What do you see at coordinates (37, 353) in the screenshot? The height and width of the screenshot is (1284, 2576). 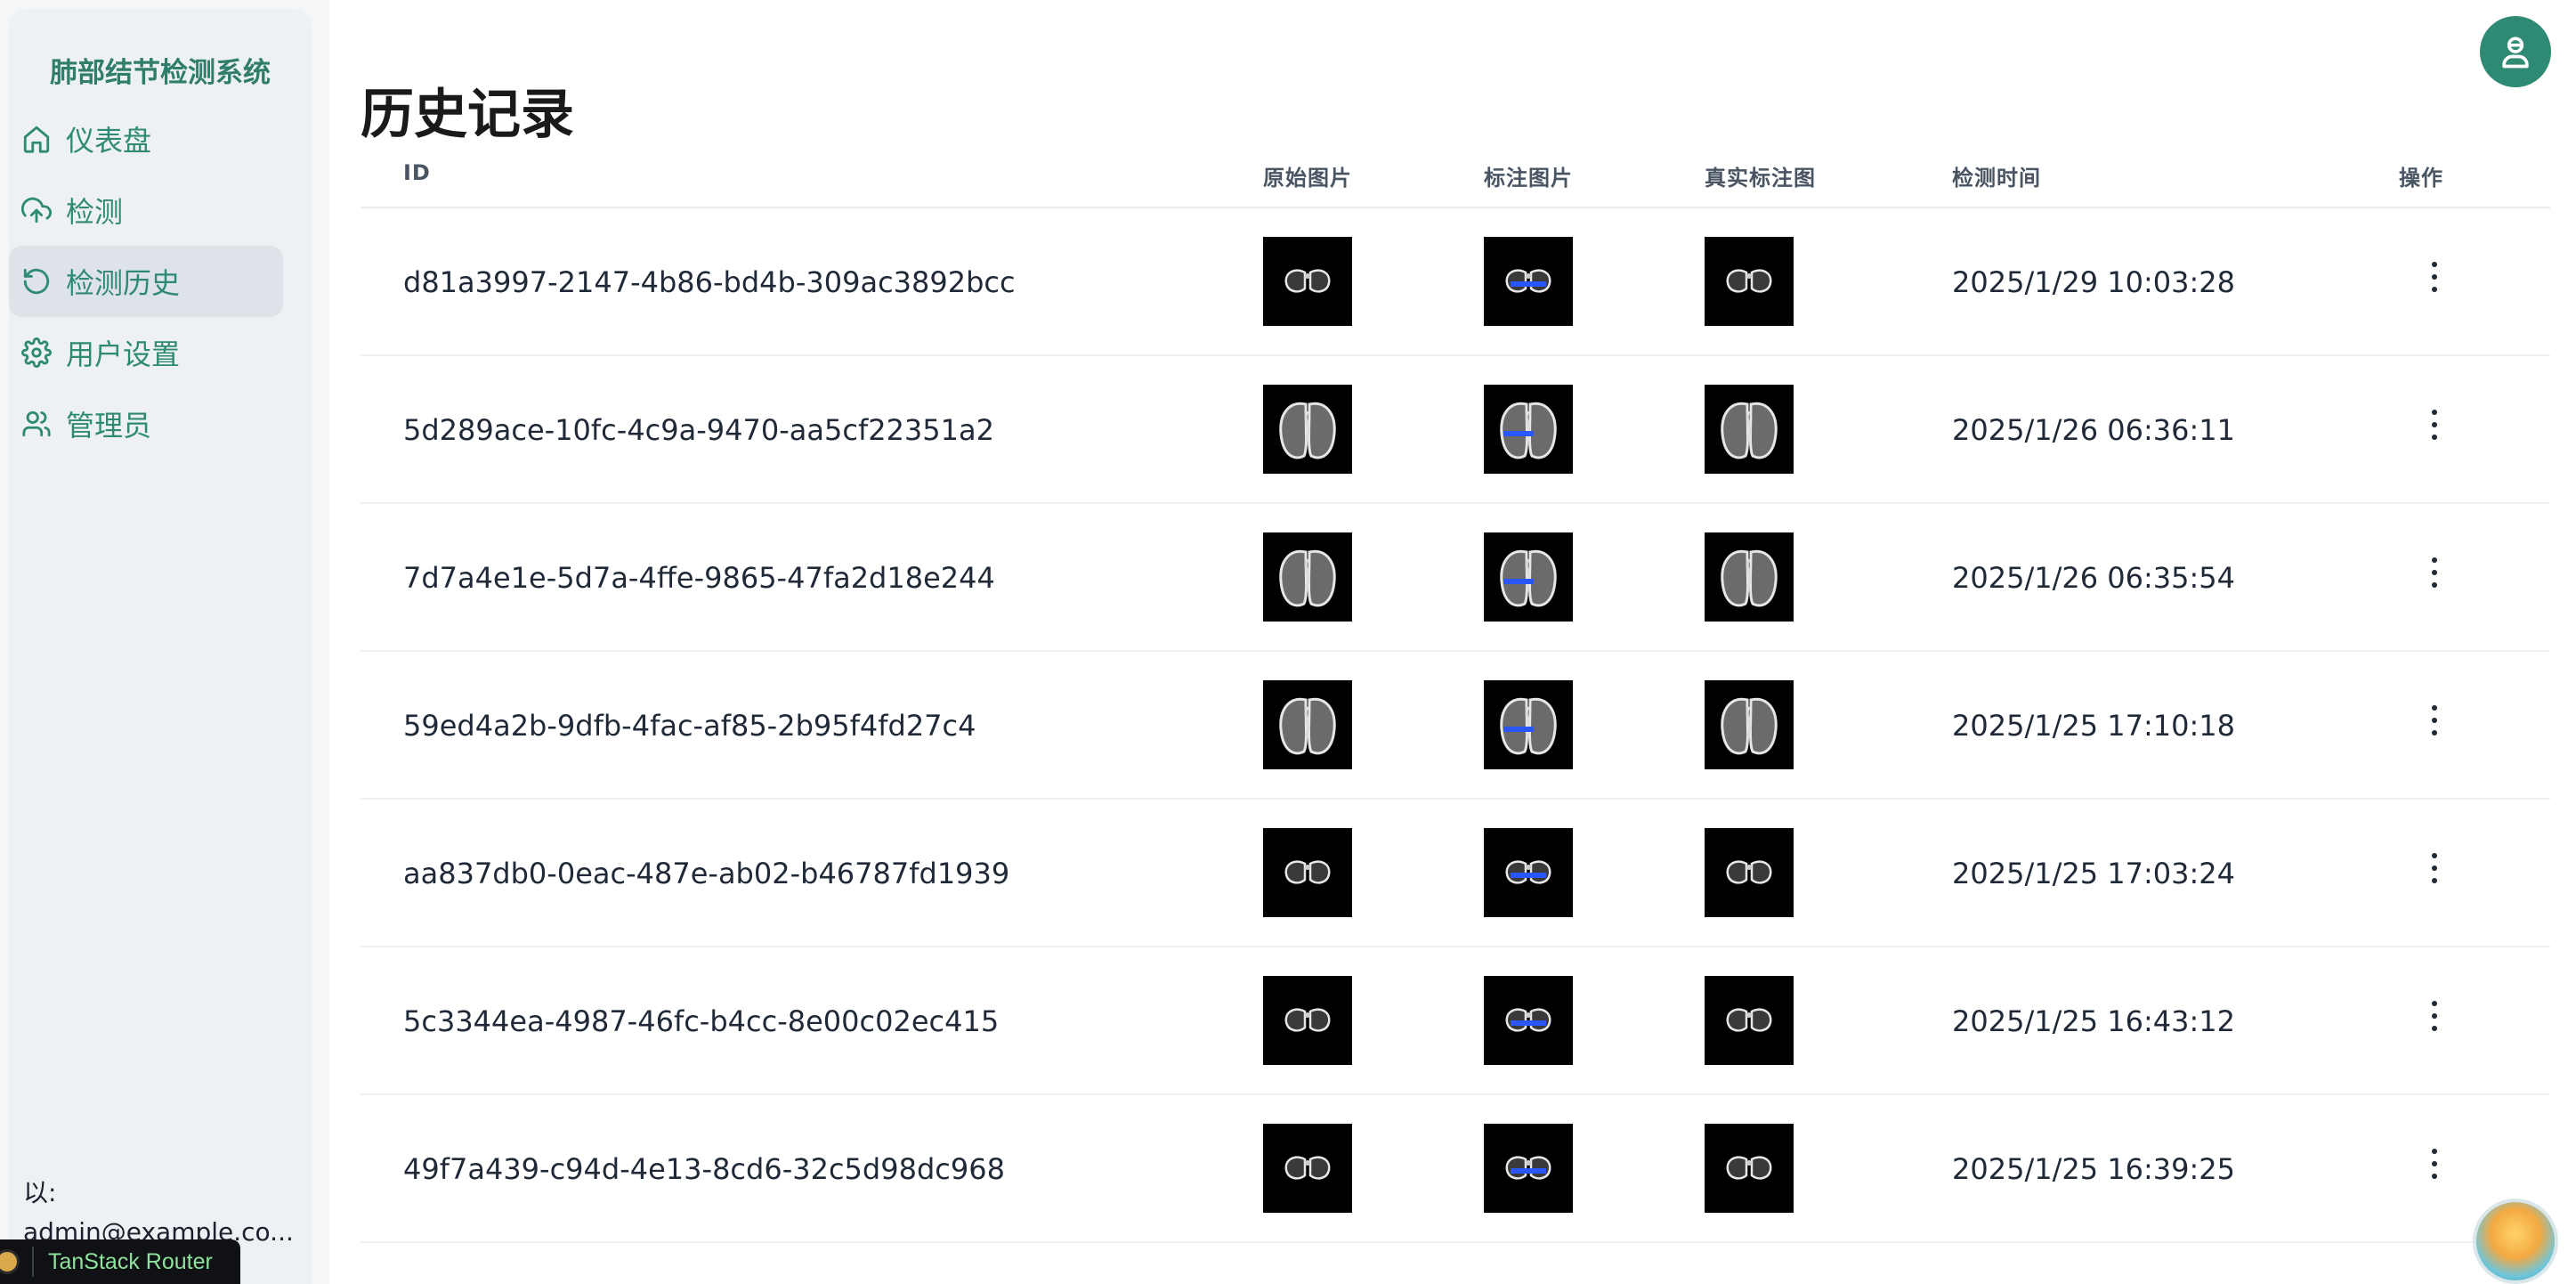 I see `gear-icon` at bounding box center [37, 353].